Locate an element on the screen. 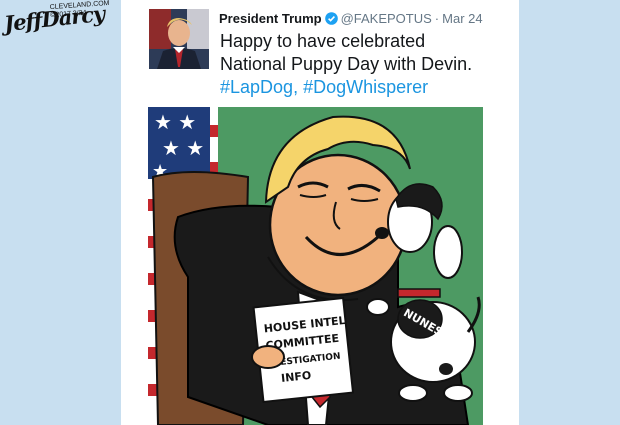 The image size is (620, 425). tweet-text-line-1: Happy to have celebrated is located at coordinates (323, 41).